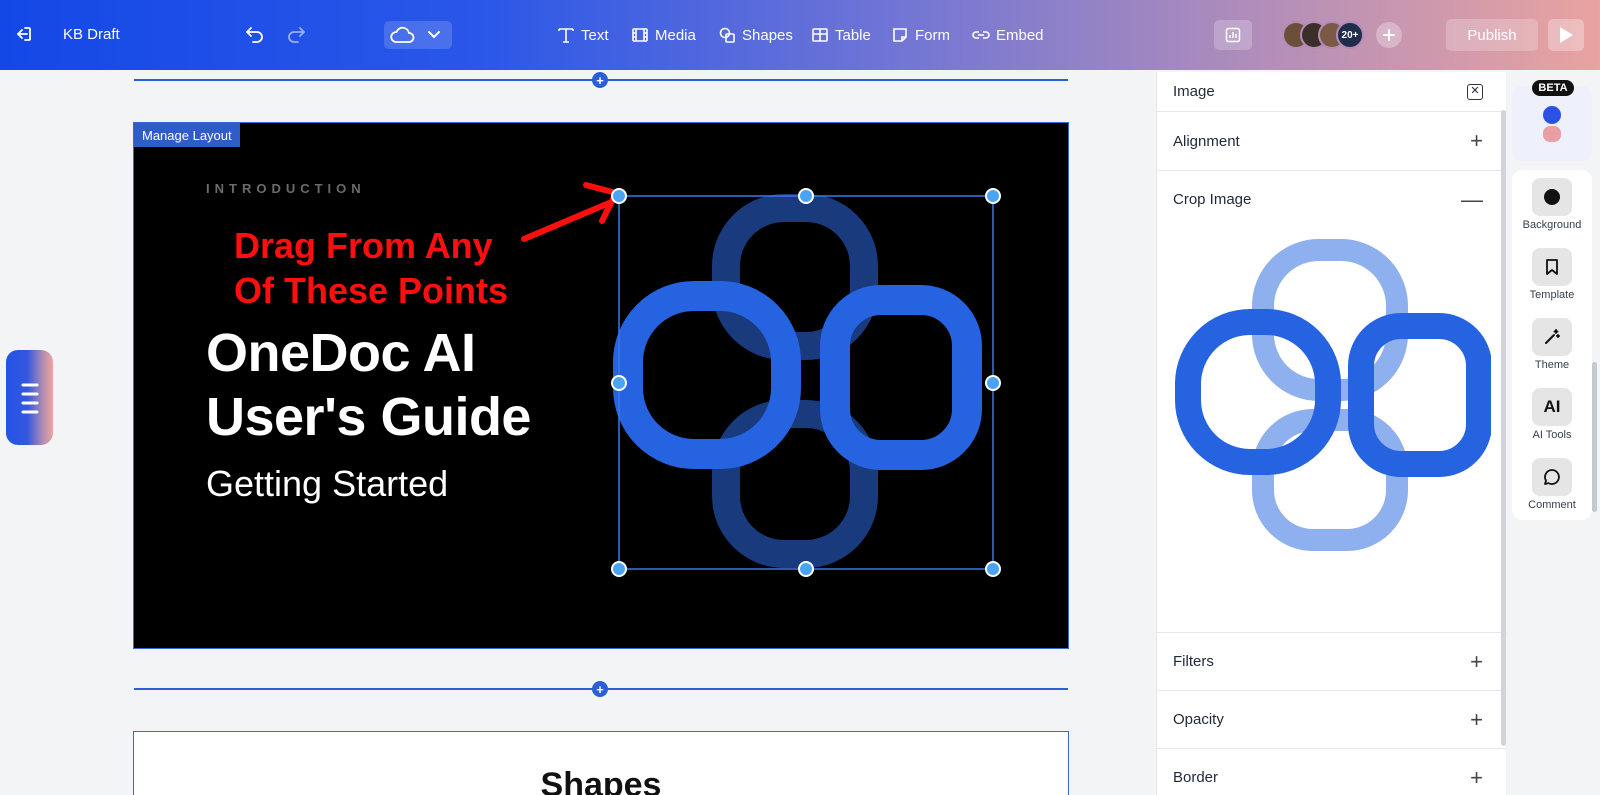 The height and width of the screenshot is (795, 1600). What do you see at coordinates (619, 383) in the screenshot?
I see `resize-handle-left` at bounding box center [619, 383].